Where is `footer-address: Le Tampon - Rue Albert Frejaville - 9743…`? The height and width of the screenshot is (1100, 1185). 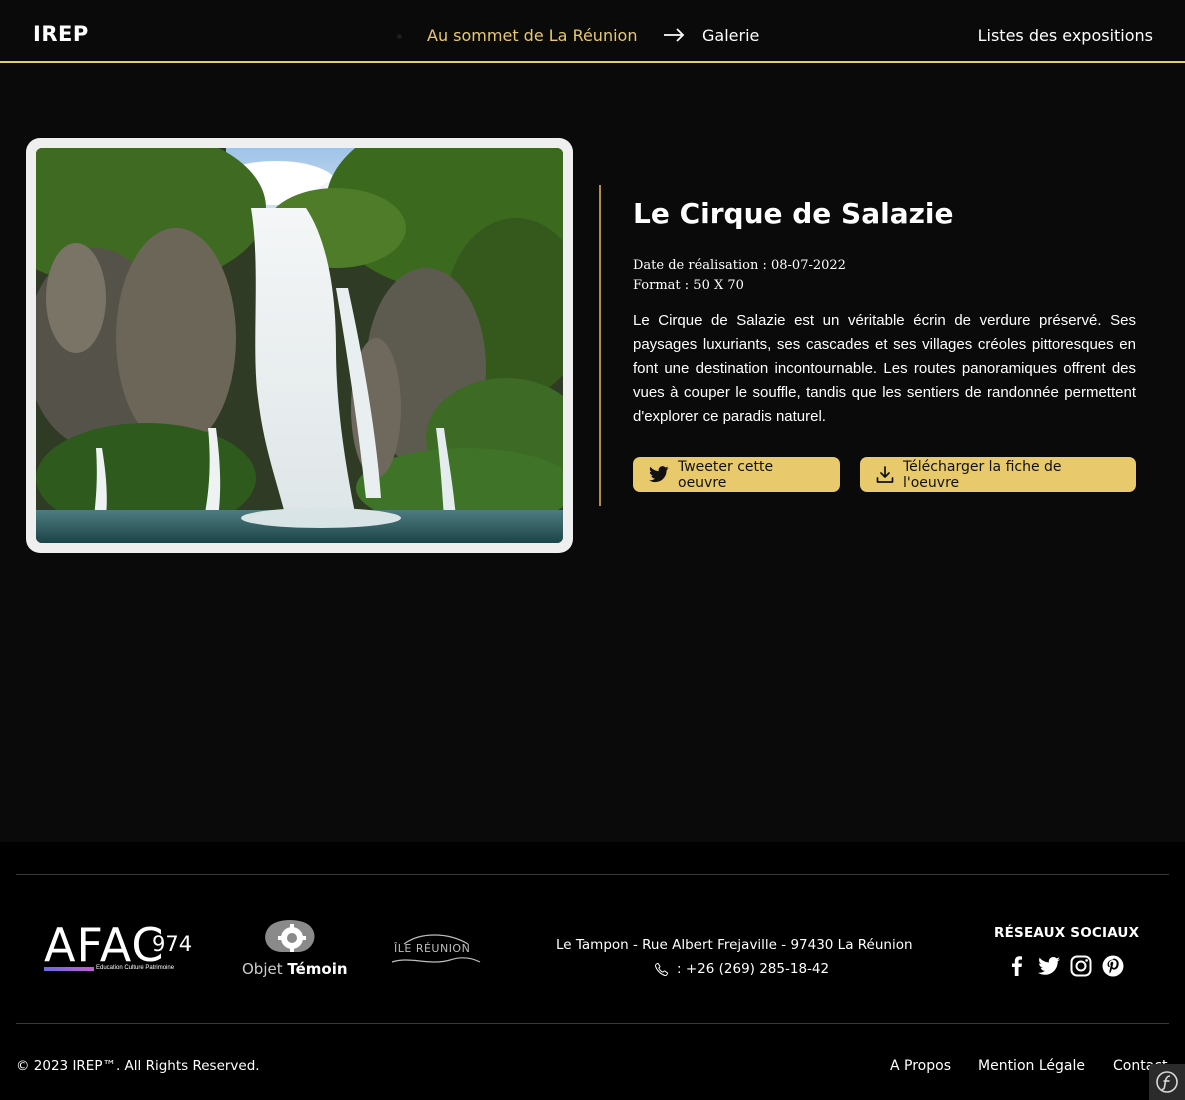 footer-address: Le Tampon - Rue Albert Frejaville - 9743… is located at coordinates (734, 945).